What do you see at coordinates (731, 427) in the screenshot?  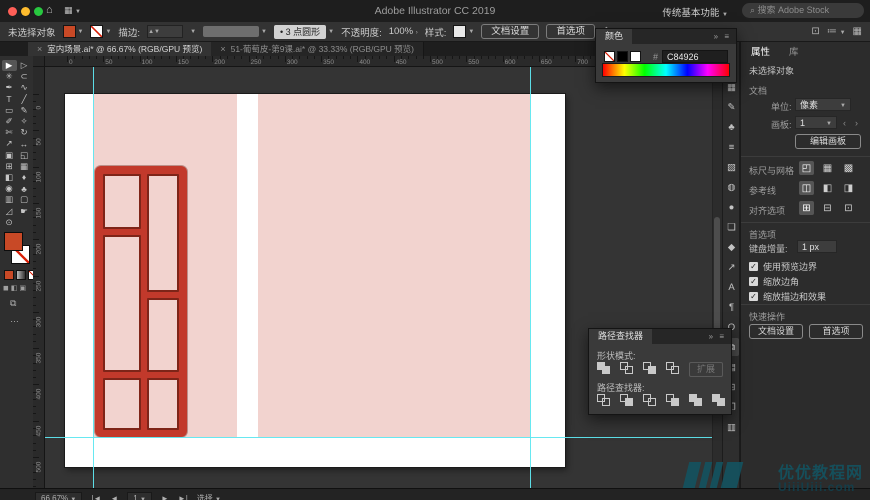 I see `info-panel-icon: ▥` at bounding box center [731, 427].